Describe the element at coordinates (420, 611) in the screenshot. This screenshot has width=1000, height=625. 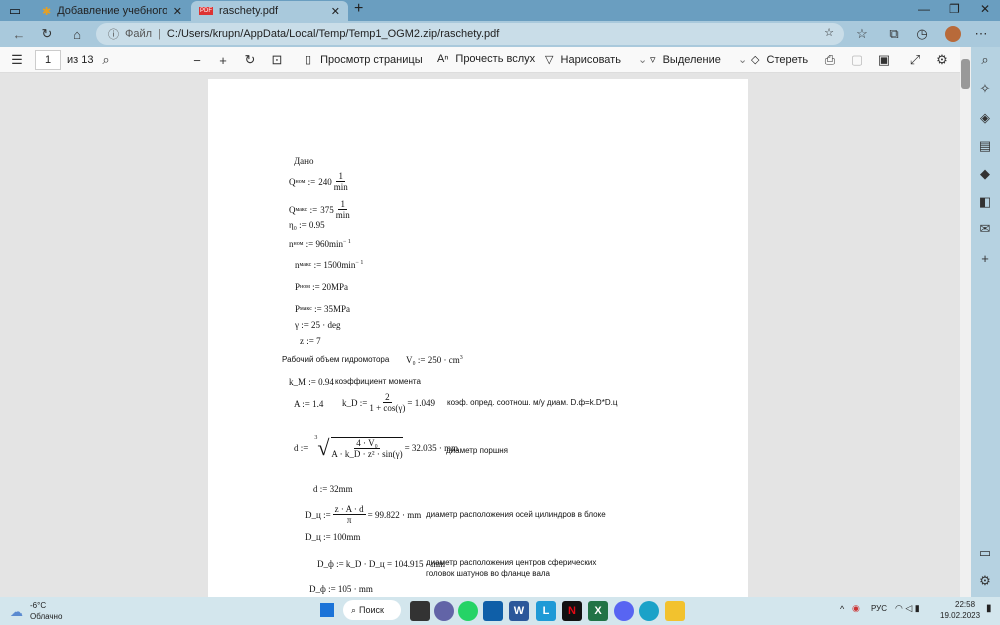
I see `task-view-icon` at that location.